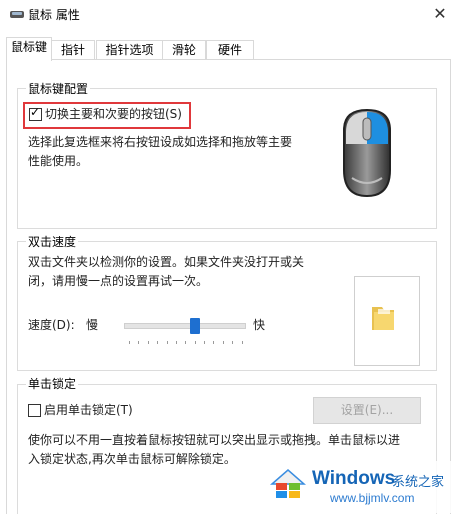  What do you see at coordinates (166, 262) in the screenshot?
I see `double-click-description-line1: 双击文件夹以检测你的设置。如果文件夹没打开或关` at bounding box center [166, 262].